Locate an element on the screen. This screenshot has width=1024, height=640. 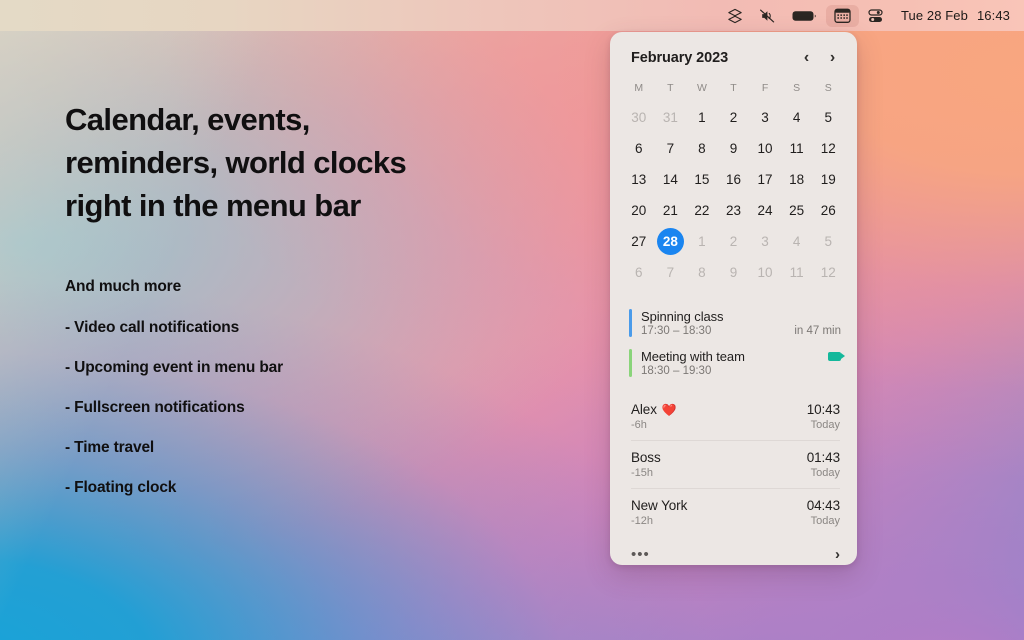
calendar-day: 22 is located at coordinates (702, 210).